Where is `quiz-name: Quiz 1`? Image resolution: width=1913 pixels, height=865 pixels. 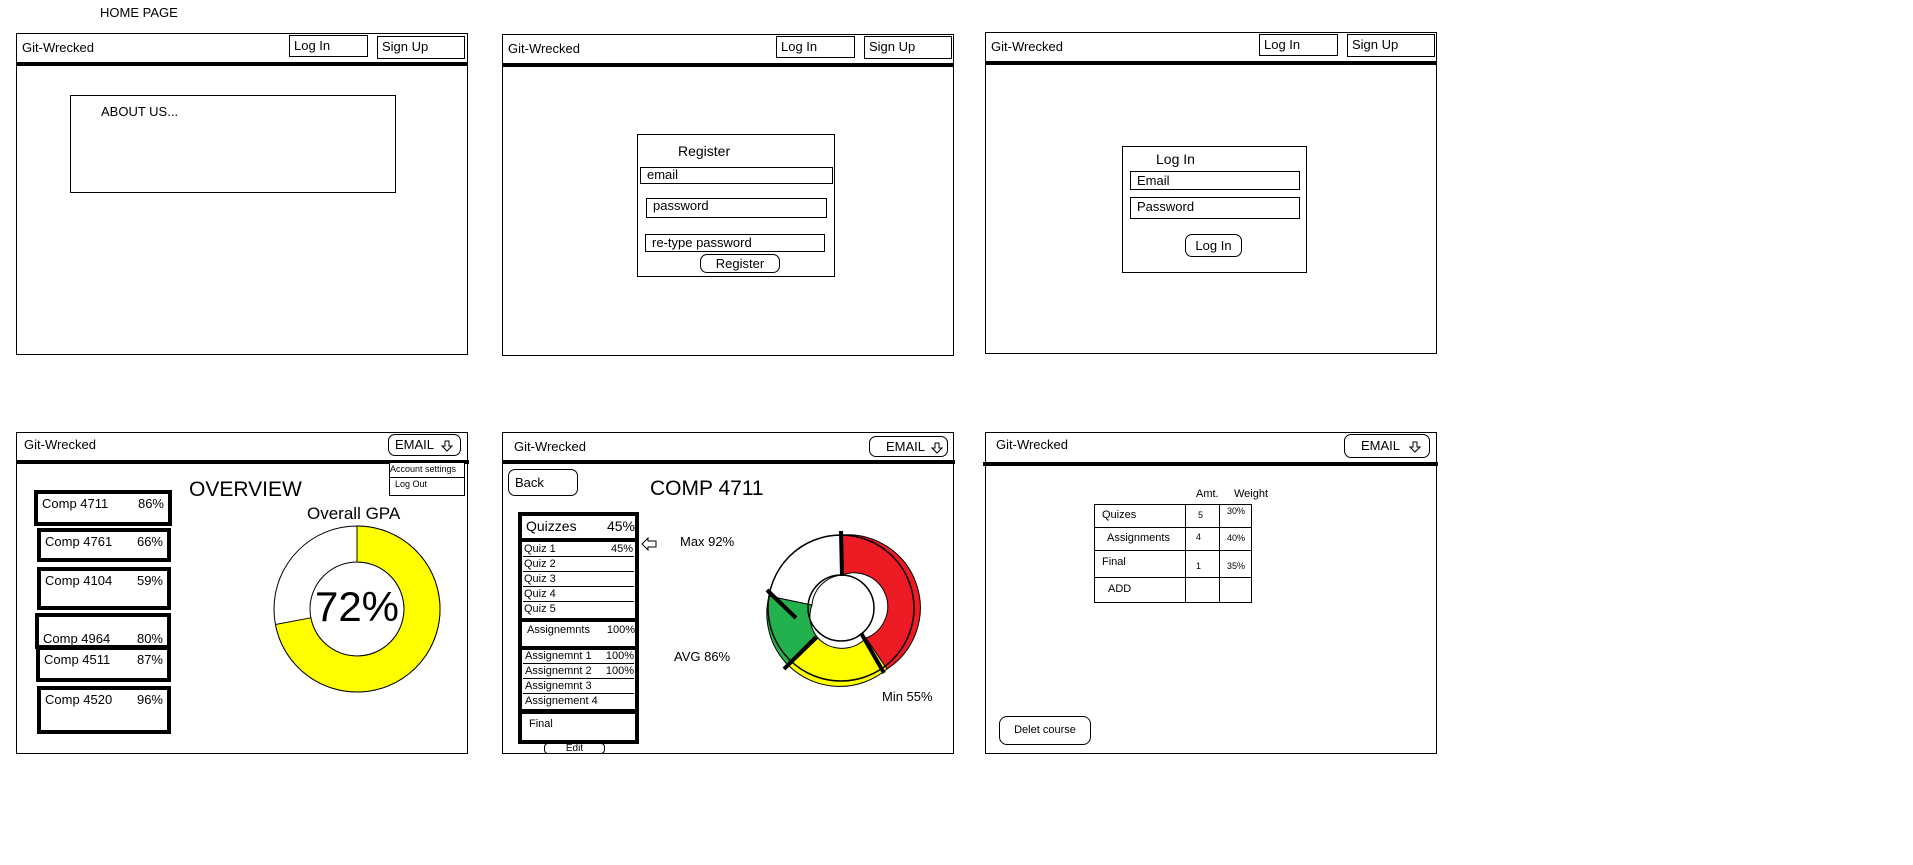
quiz-name: Quiz 1 is located at coordinates (540, 549).